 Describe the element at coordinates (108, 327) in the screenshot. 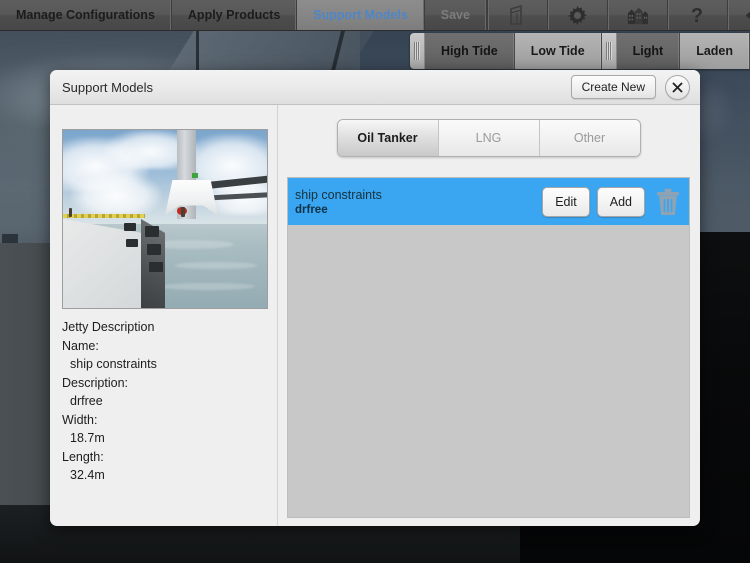

I see `jetty-description-heading: Jetty Description` at that location.